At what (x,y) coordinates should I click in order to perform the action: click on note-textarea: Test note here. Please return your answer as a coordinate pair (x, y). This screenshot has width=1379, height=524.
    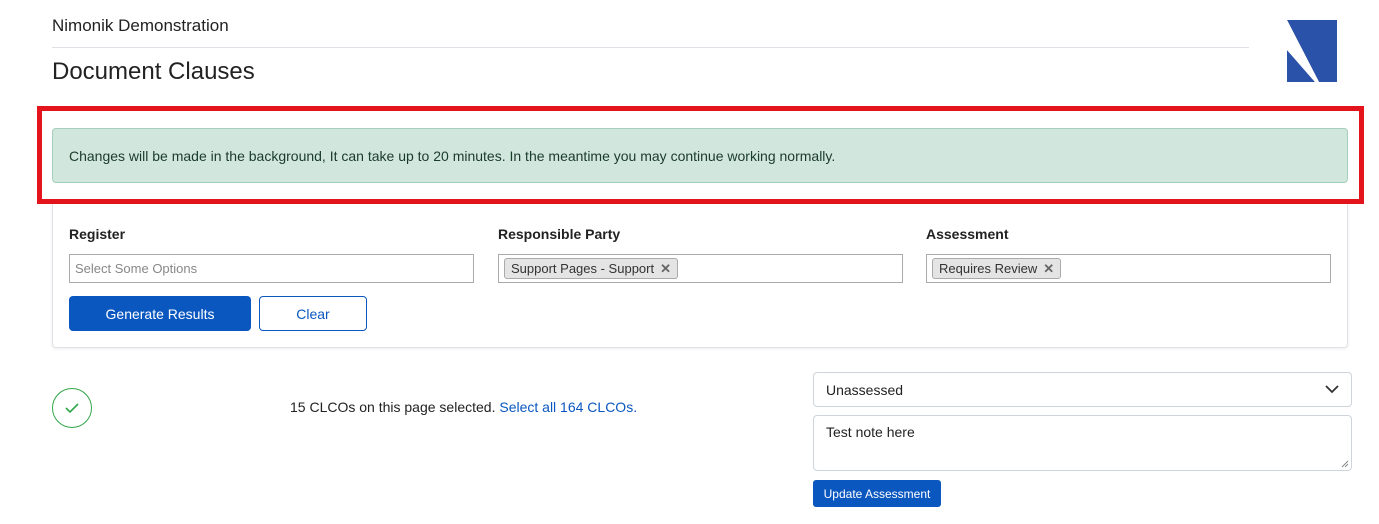
    Looking at the image, I should click on (1082, 443).